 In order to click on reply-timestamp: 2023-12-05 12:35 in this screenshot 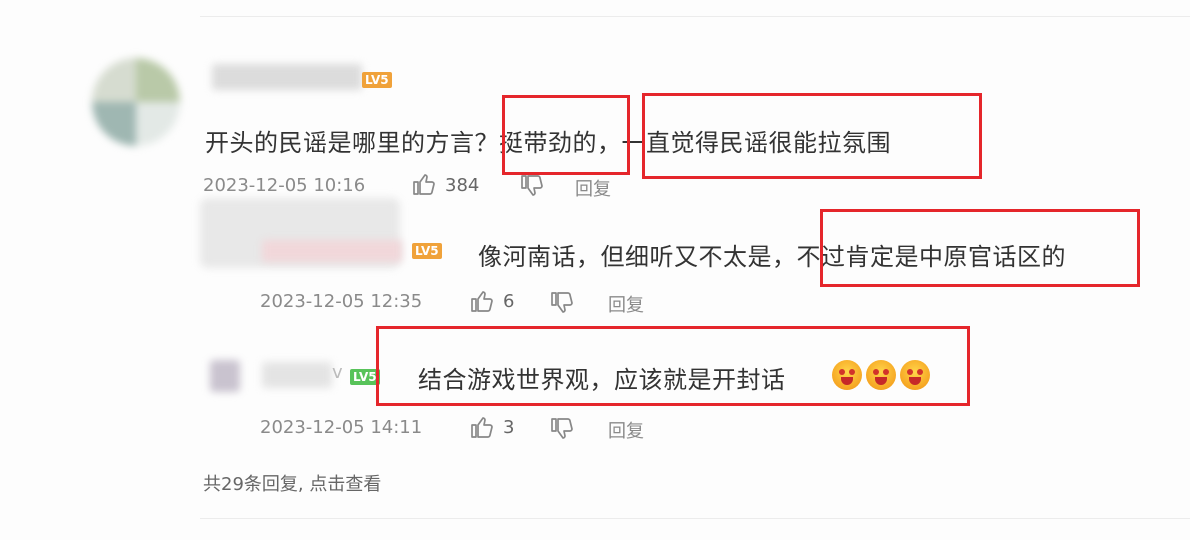, I will do `click(341, 301)`.